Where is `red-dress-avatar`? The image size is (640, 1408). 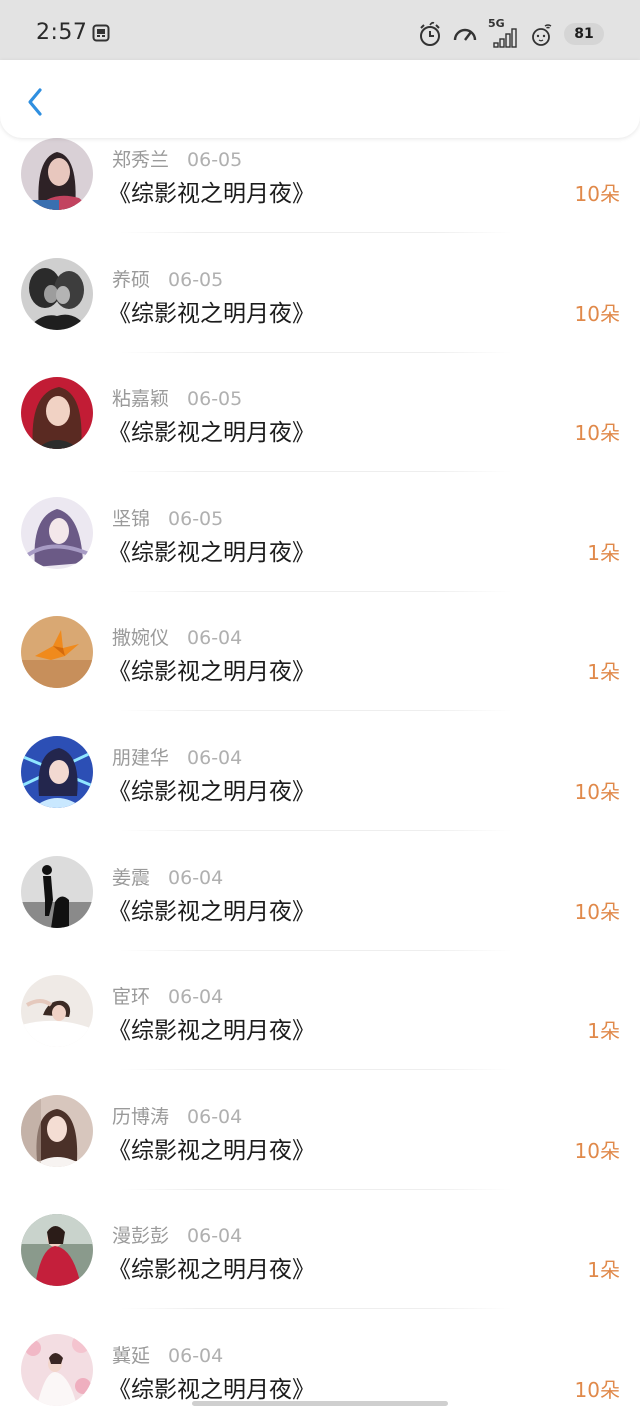
red-dress-avatar is located at coordinates (57, 1250).